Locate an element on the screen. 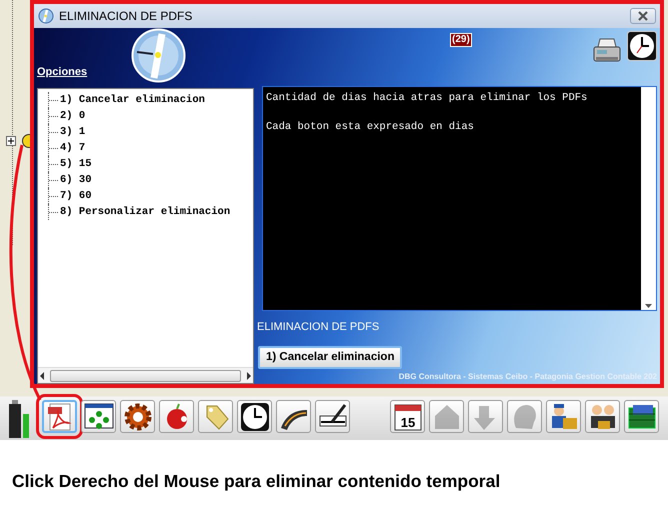 The image size is (668, 508). network-window-icon is located at coordinates (99, 417).